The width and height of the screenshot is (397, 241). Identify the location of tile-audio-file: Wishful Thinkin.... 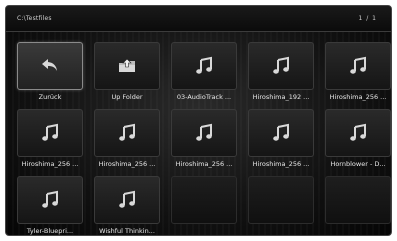
(127, 205).